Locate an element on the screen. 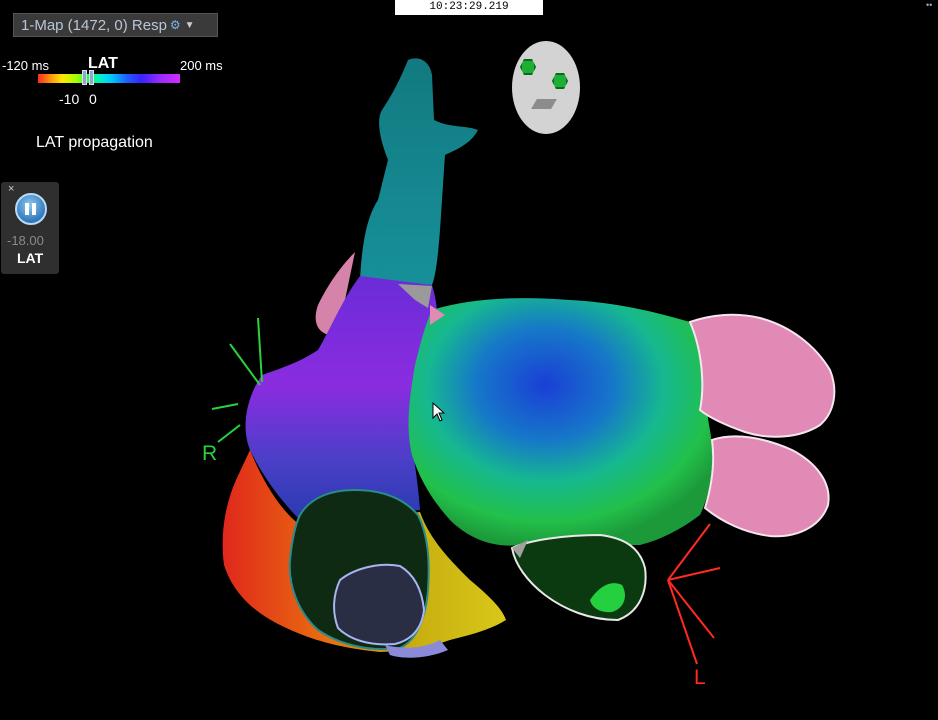 The image size is (938, 720). left-atrium is located at coordinates (560, 422).